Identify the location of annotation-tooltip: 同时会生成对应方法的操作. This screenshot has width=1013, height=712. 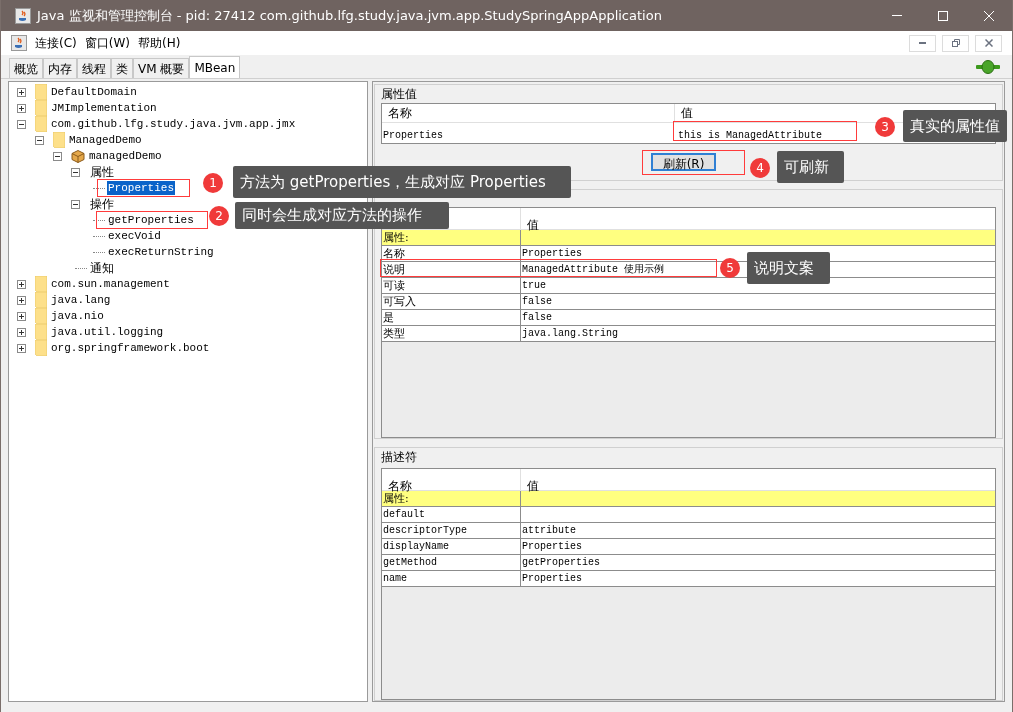
(342, 215).